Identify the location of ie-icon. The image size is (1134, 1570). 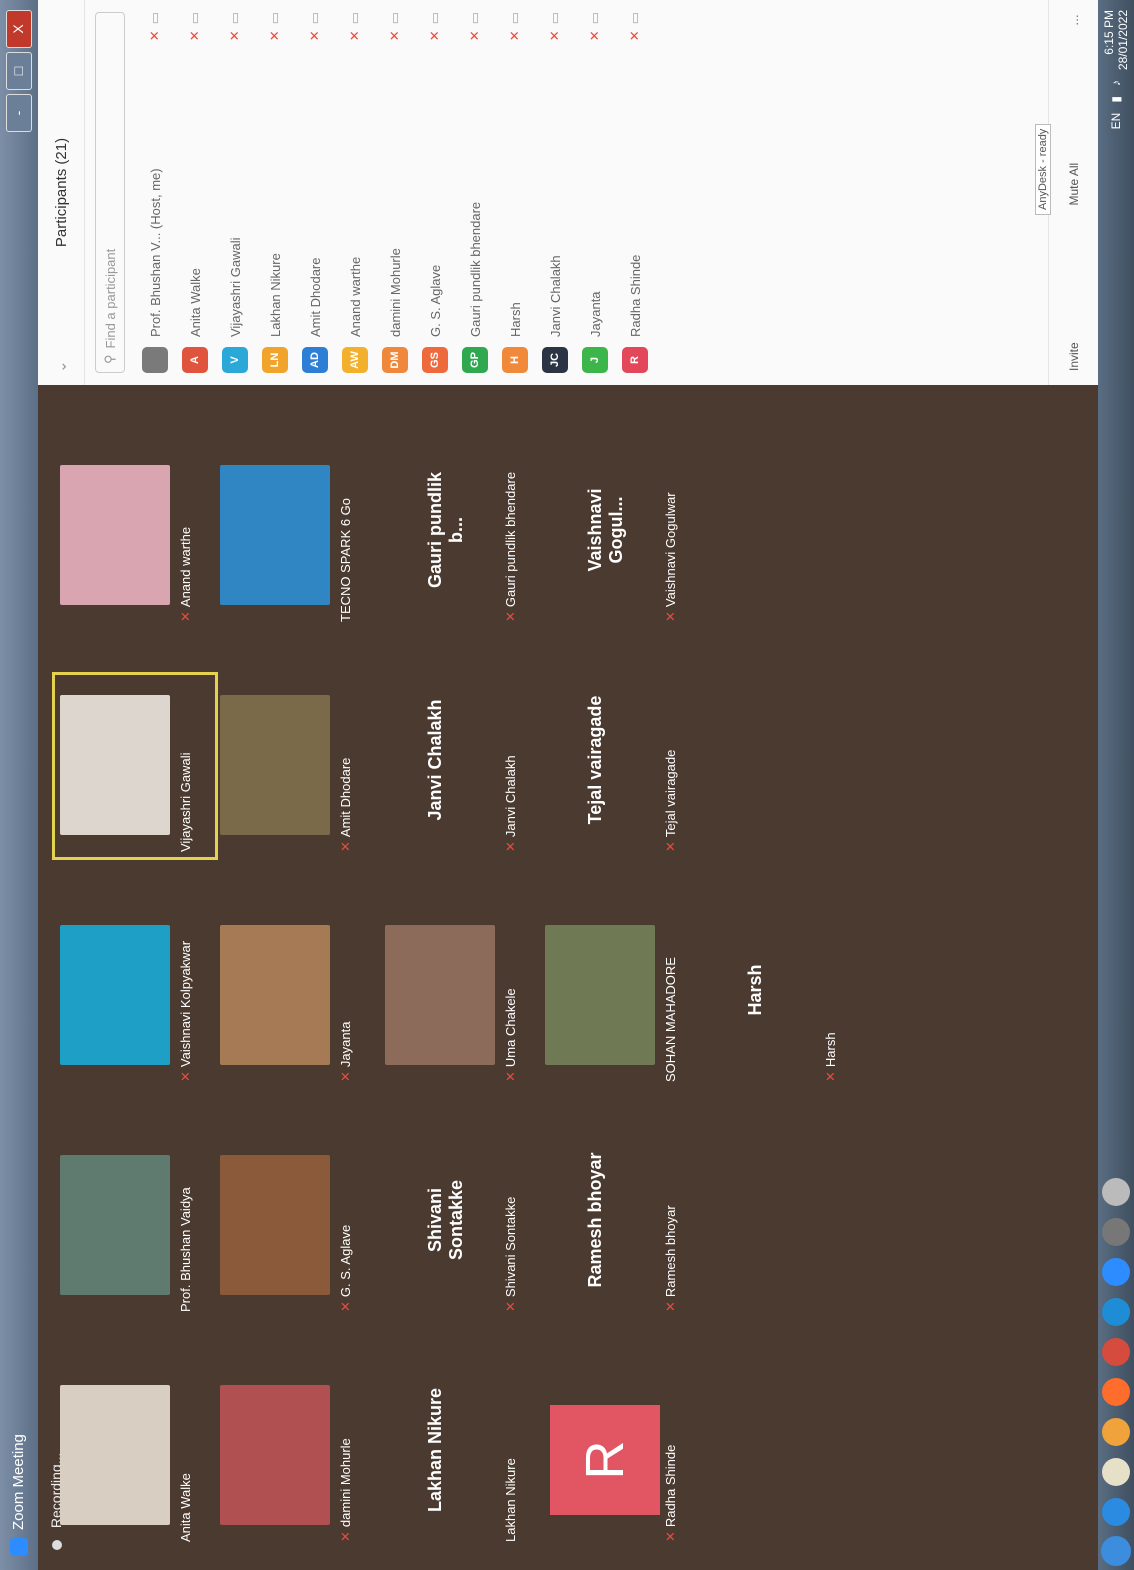
(1116, 1512).